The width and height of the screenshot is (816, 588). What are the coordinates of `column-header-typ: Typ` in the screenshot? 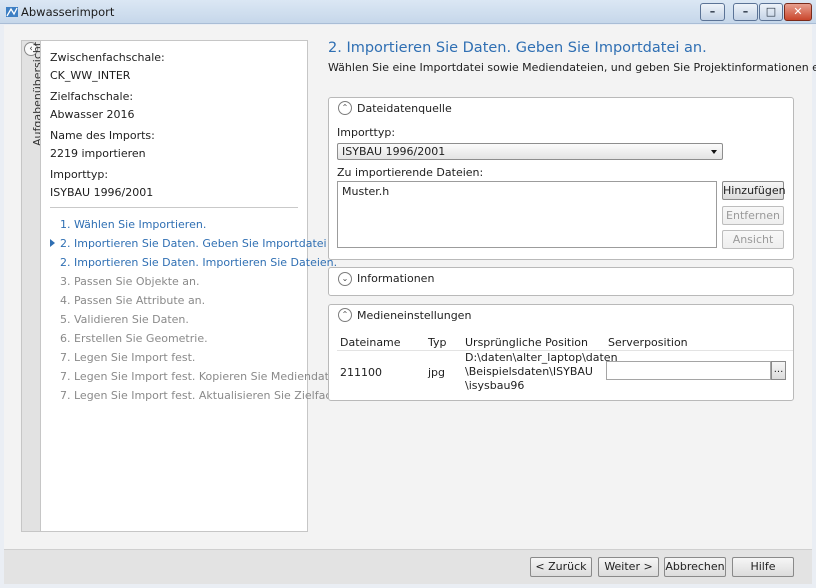 It's located at (437, 342).